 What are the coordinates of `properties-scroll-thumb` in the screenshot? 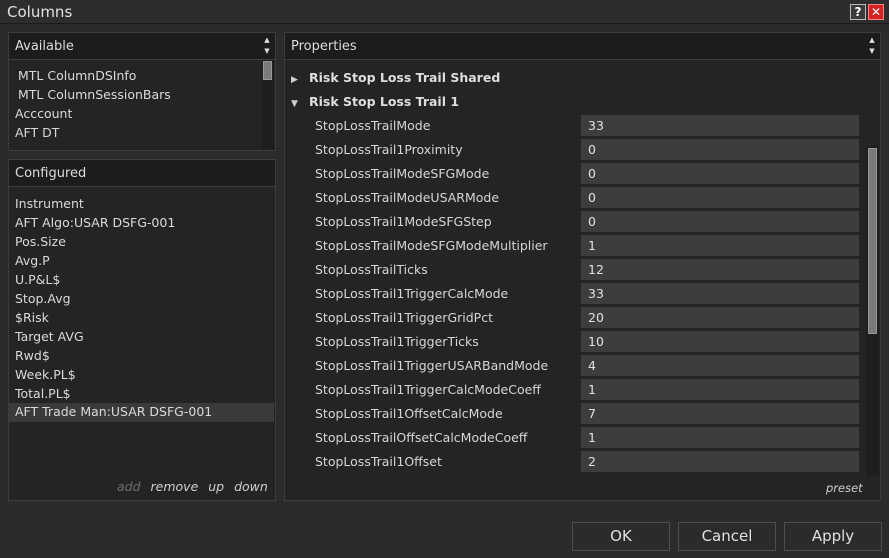 It's located at (872, 241).